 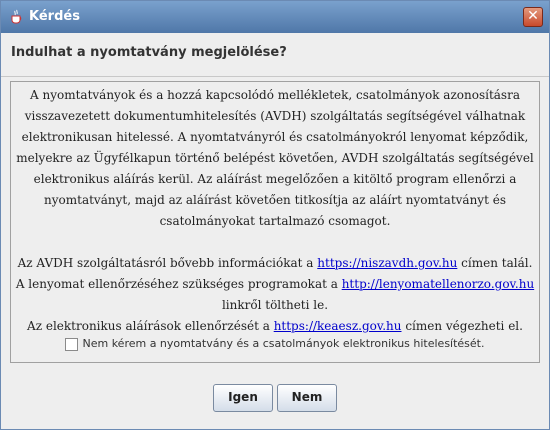 I want to click on divider, so click(x=275, y=76).